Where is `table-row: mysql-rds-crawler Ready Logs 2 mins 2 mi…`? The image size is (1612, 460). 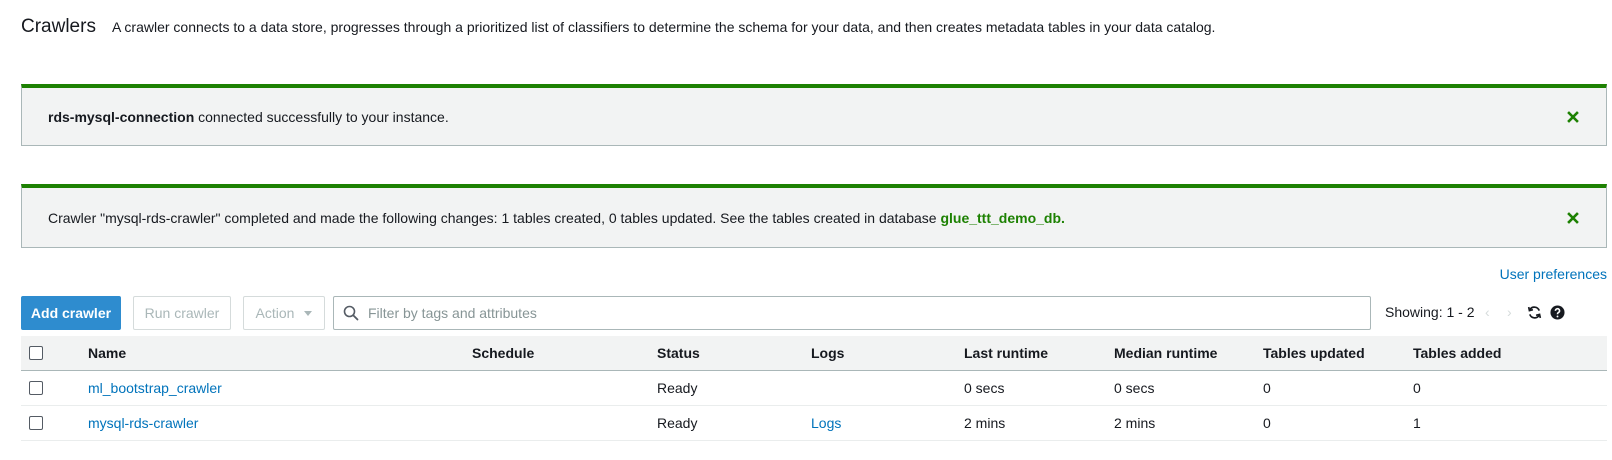
table-row: mysql-rds-crawler Ready Logs 2 mins 2 mi… is located at coordinates (814, 423).